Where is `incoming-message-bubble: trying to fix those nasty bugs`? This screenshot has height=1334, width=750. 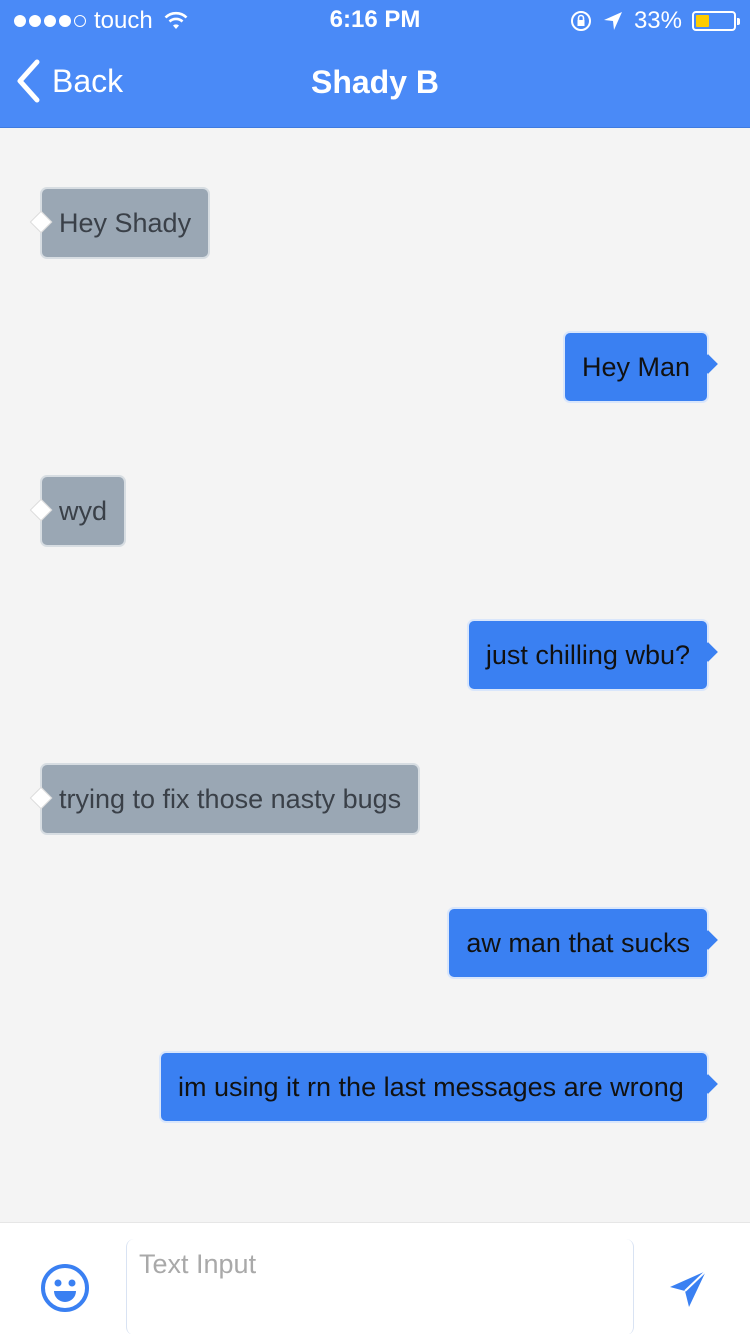
incoming-message-bubble: trying to fix those nasty bugs is located at coordinates (230, 799).